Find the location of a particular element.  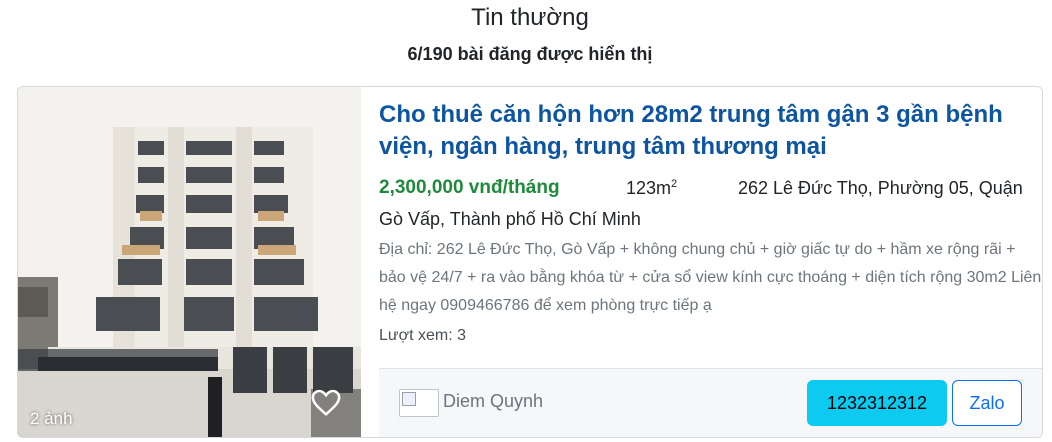

area-unit-superscript: 2 is located at coordinates (674, 184).